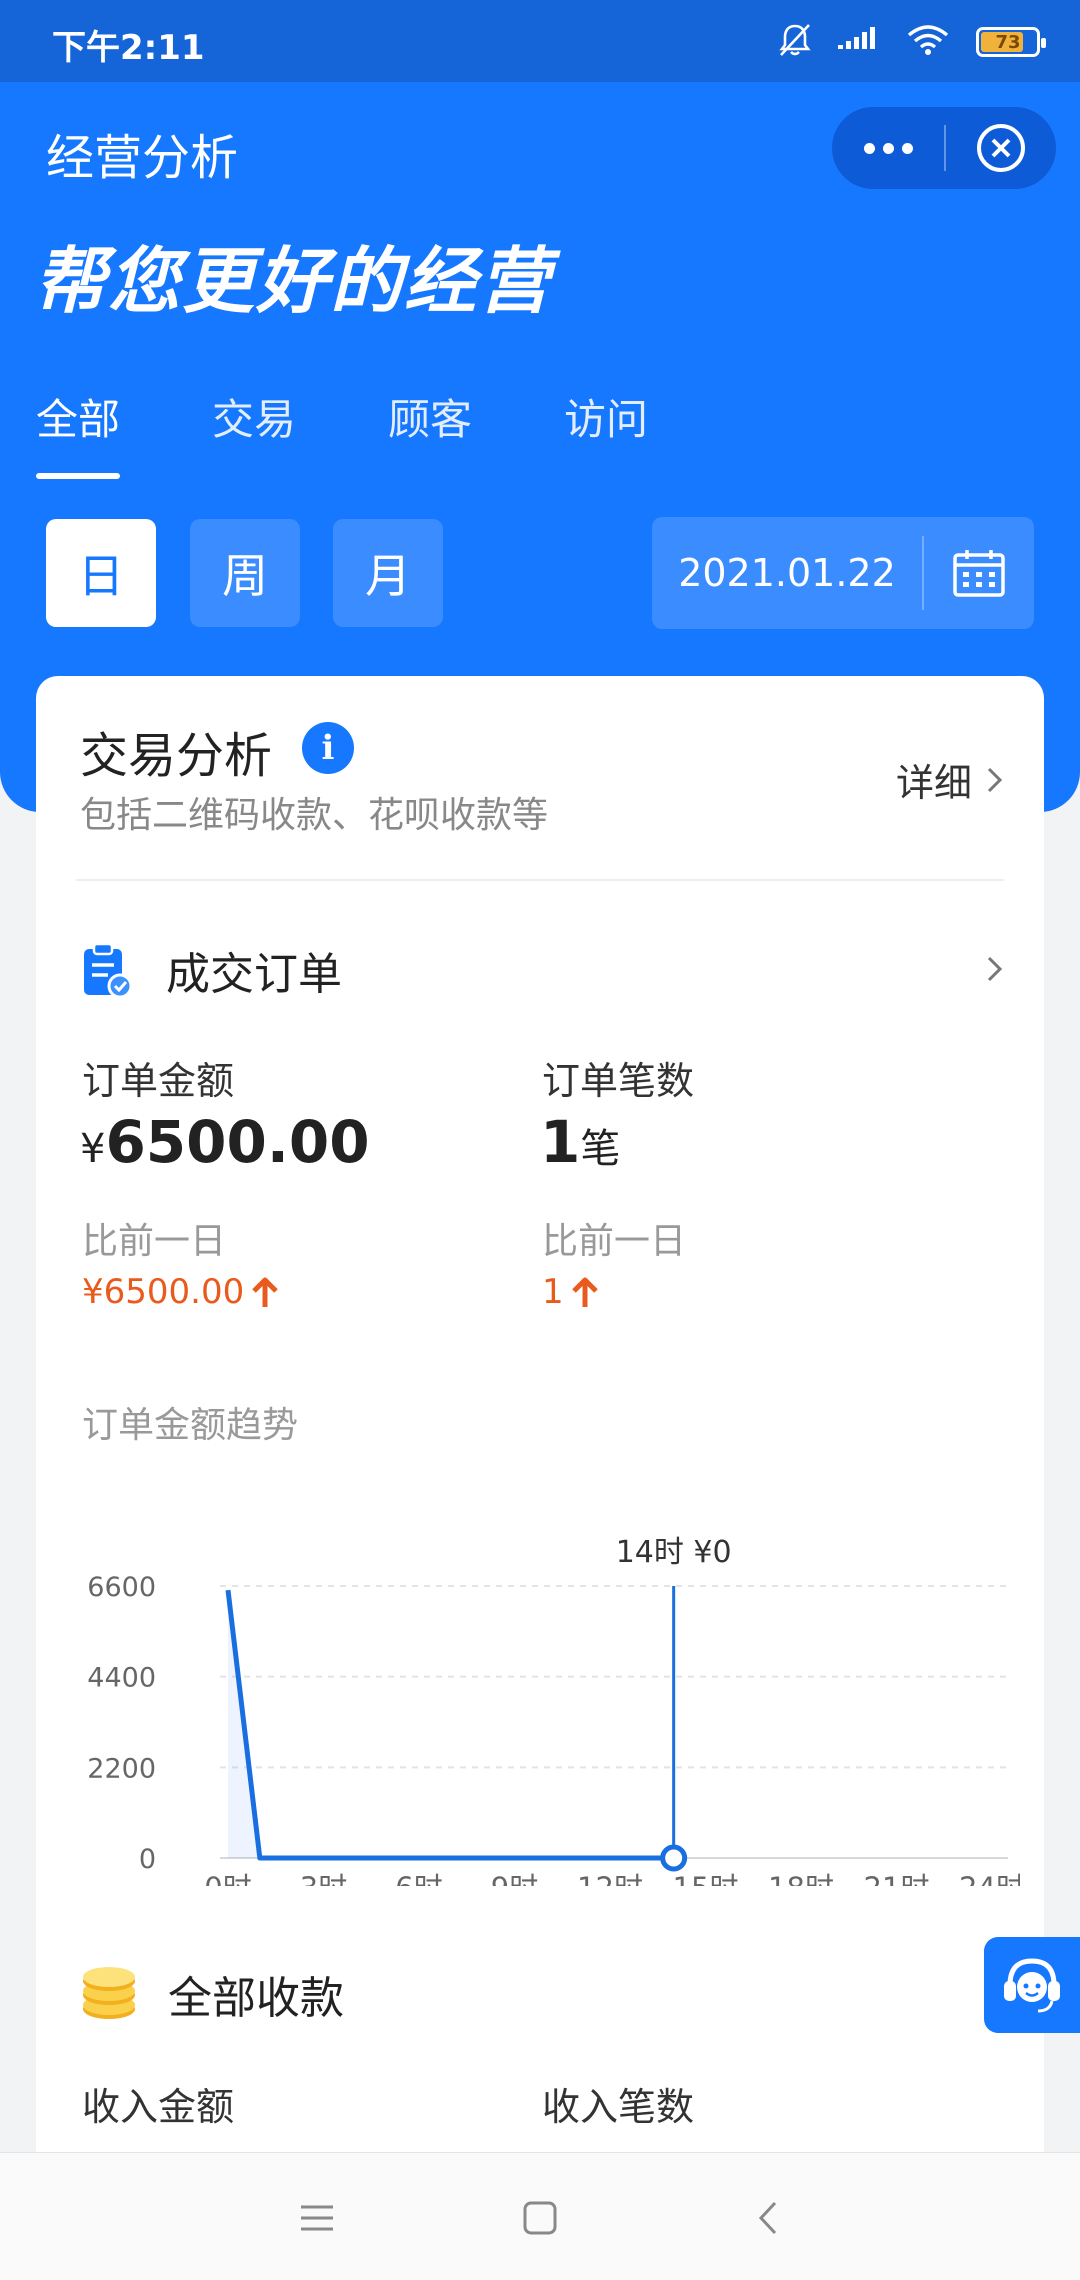 This screenshot has height=2280, width=1080. I want to click on customer-service-button, so click(1032, 1985).